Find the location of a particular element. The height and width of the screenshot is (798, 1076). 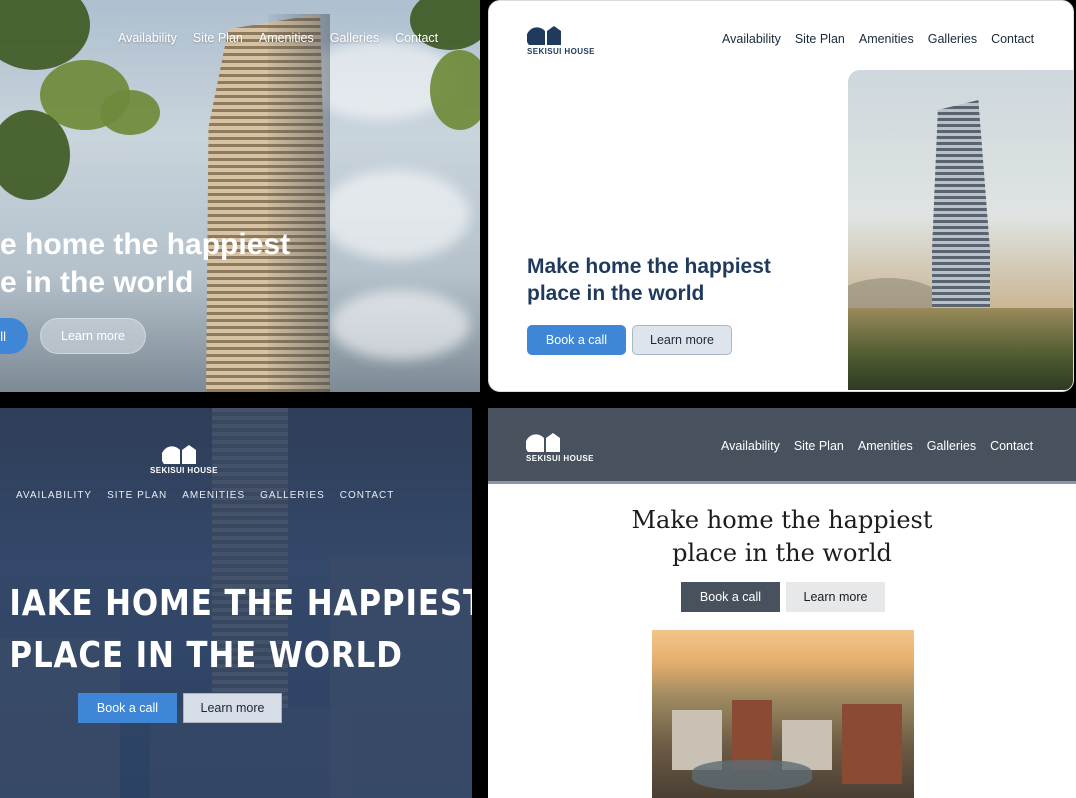

aerial-neighborhood-photo is located at coordinates (783, 714).